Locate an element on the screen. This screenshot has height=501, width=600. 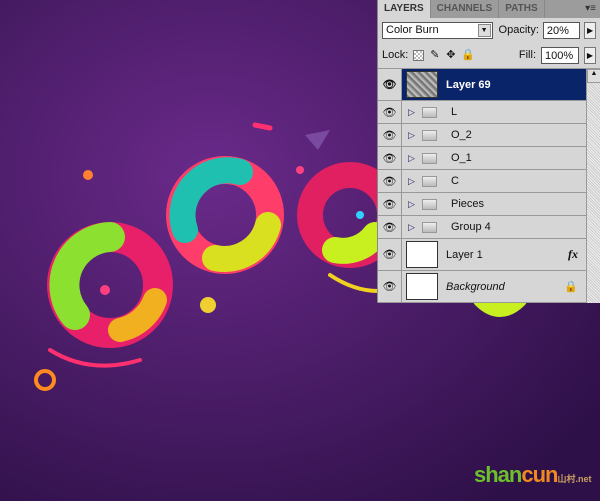
layer-name: Background is located at coordinates (475, 286).